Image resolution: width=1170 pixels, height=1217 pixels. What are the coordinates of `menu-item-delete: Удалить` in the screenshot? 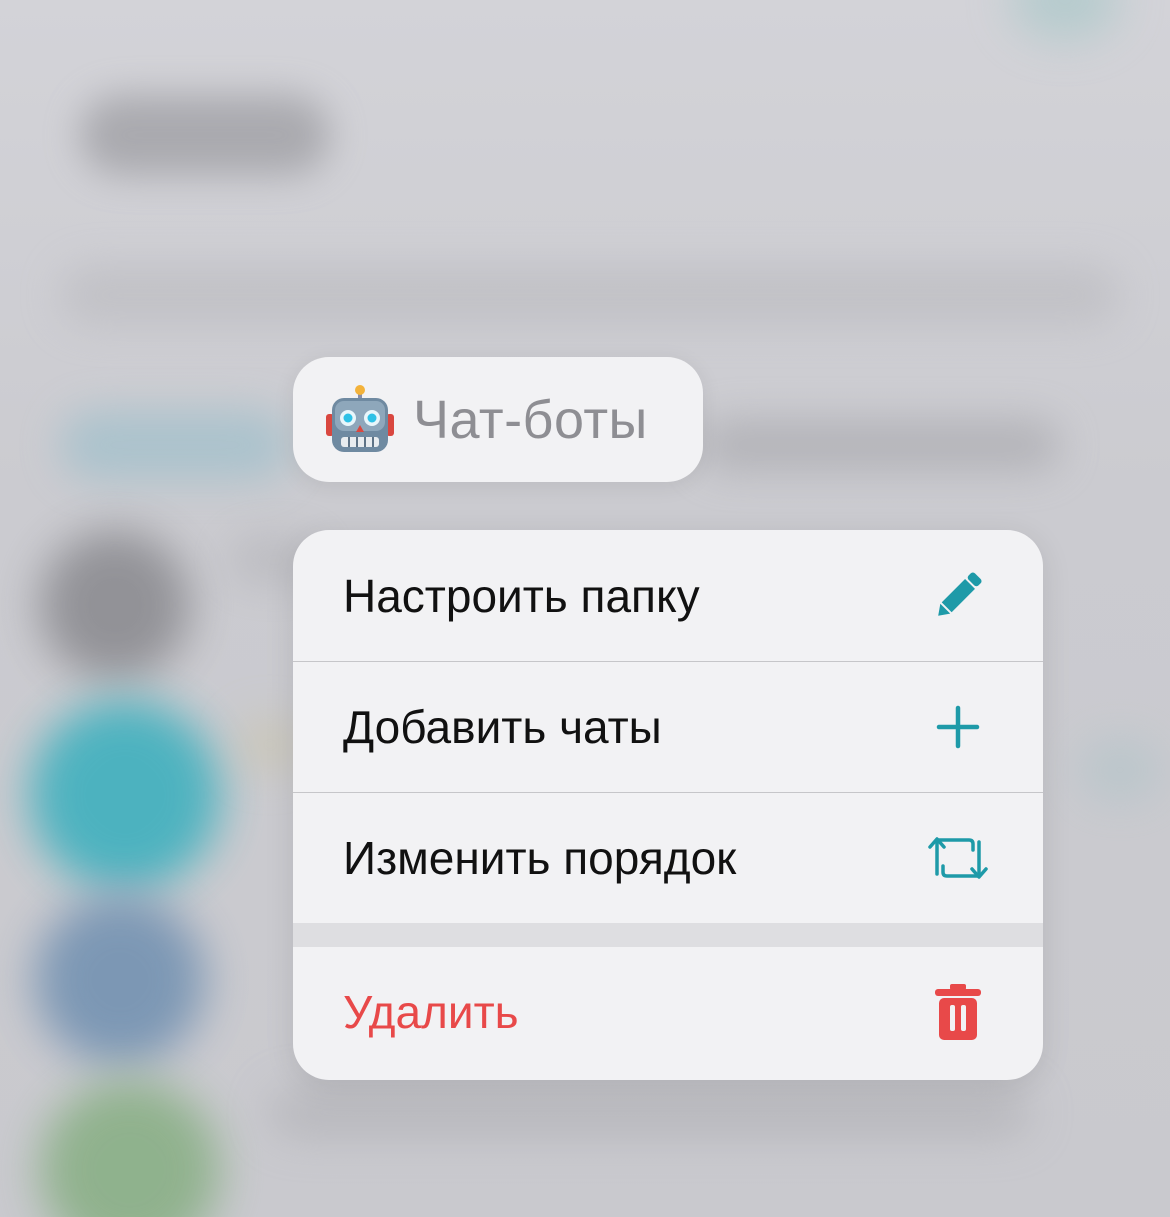 It's located at (668, 1012).